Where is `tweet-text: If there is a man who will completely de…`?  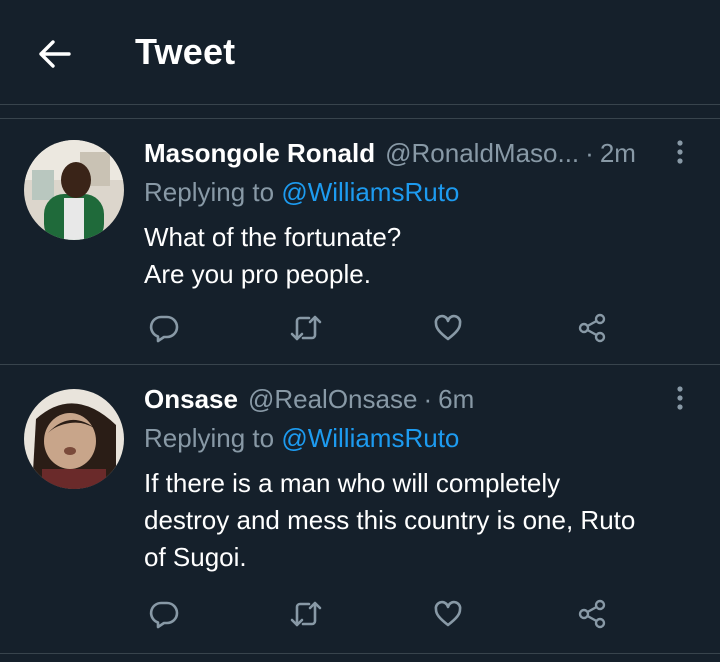 tweet-text: If there is a man who will completely de… is located at coordinates (424, 520).